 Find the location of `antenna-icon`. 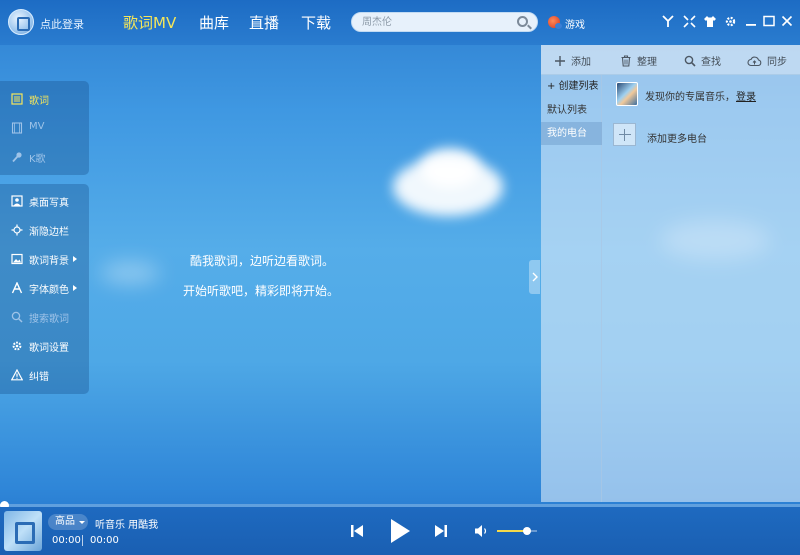

antenna-icon is located at coordinates (668, 21).